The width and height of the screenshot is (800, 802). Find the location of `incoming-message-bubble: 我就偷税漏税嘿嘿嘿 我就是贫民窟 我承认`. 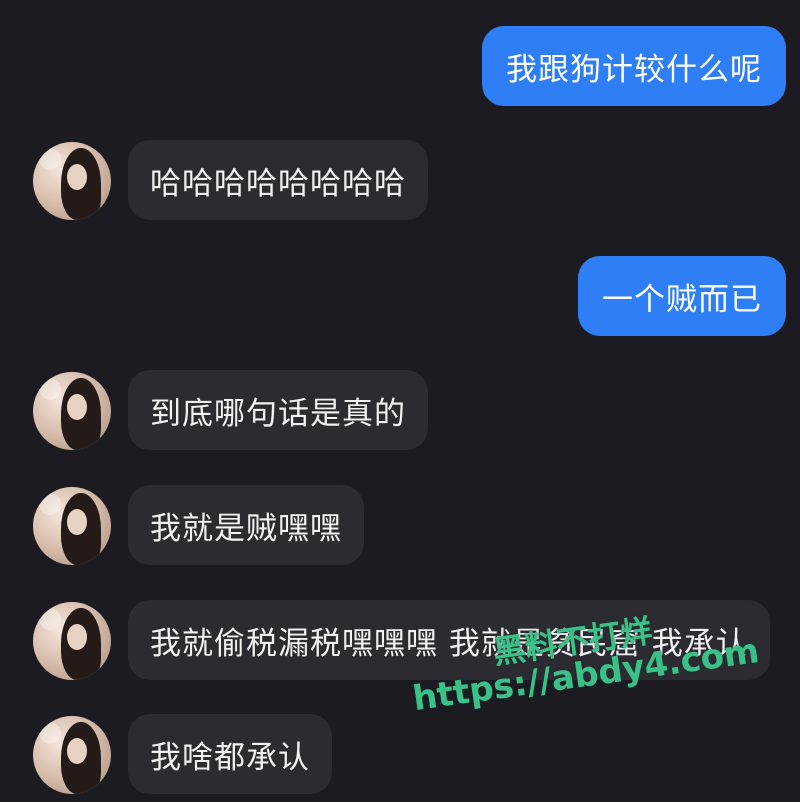

incoming-message-bubble: 我就偷税漏税嘿嘿嘿 我就是贫民窟 我承认 is located at coordinates (449, 640).